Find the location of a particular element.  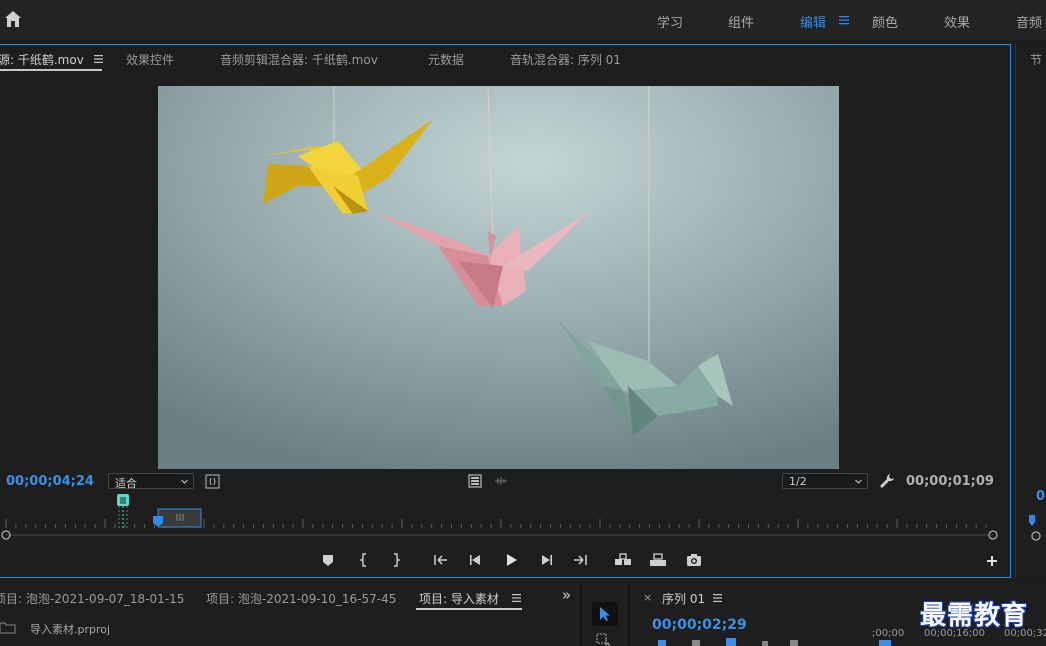

step-back-icon is located at coordinates (476, 560).